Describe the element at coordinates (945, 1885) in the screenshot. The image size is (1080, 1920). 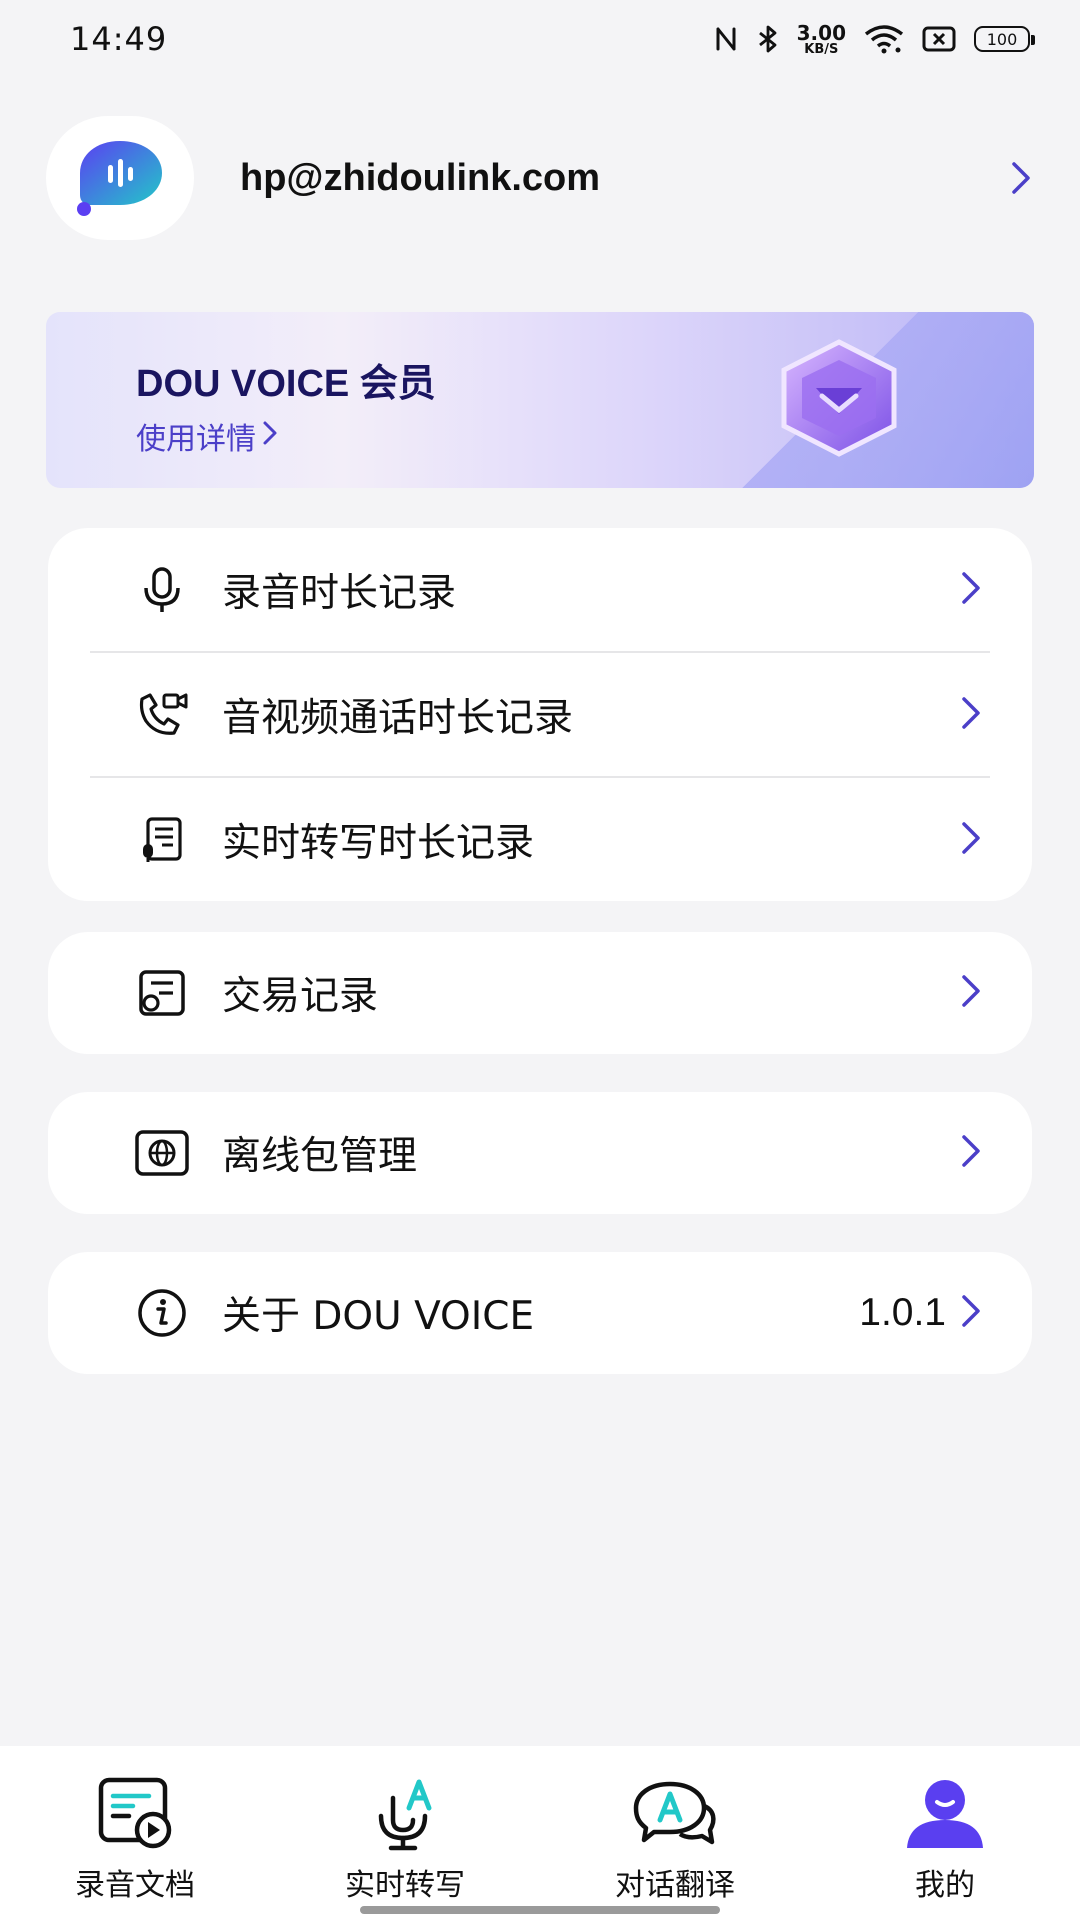
I see `nav-label: 我的` at that location.